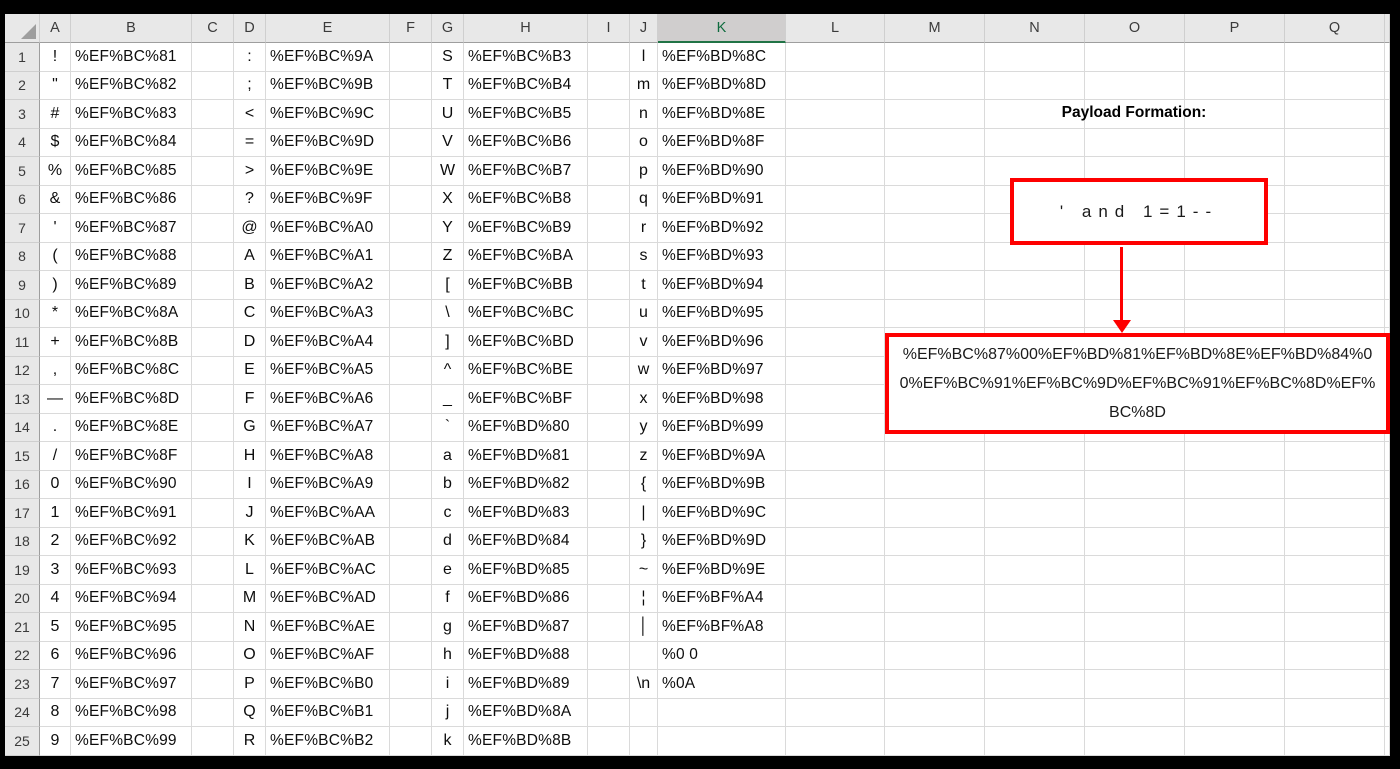 This screenshot has height=769, width=1400. What do you see at coordinates (448, 171) in the screenshot?
I see `cell-G5: W` at bounding box center [448, 171].